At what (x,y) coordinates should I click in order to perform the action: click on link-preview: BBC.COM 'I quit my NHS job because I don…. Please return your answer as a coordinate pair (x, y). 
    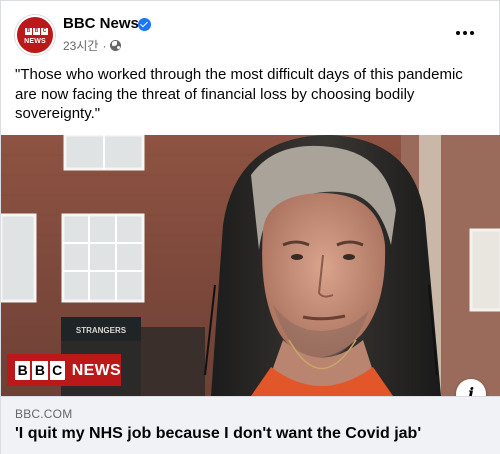
    Looking at the image, I should click on (250, 425).